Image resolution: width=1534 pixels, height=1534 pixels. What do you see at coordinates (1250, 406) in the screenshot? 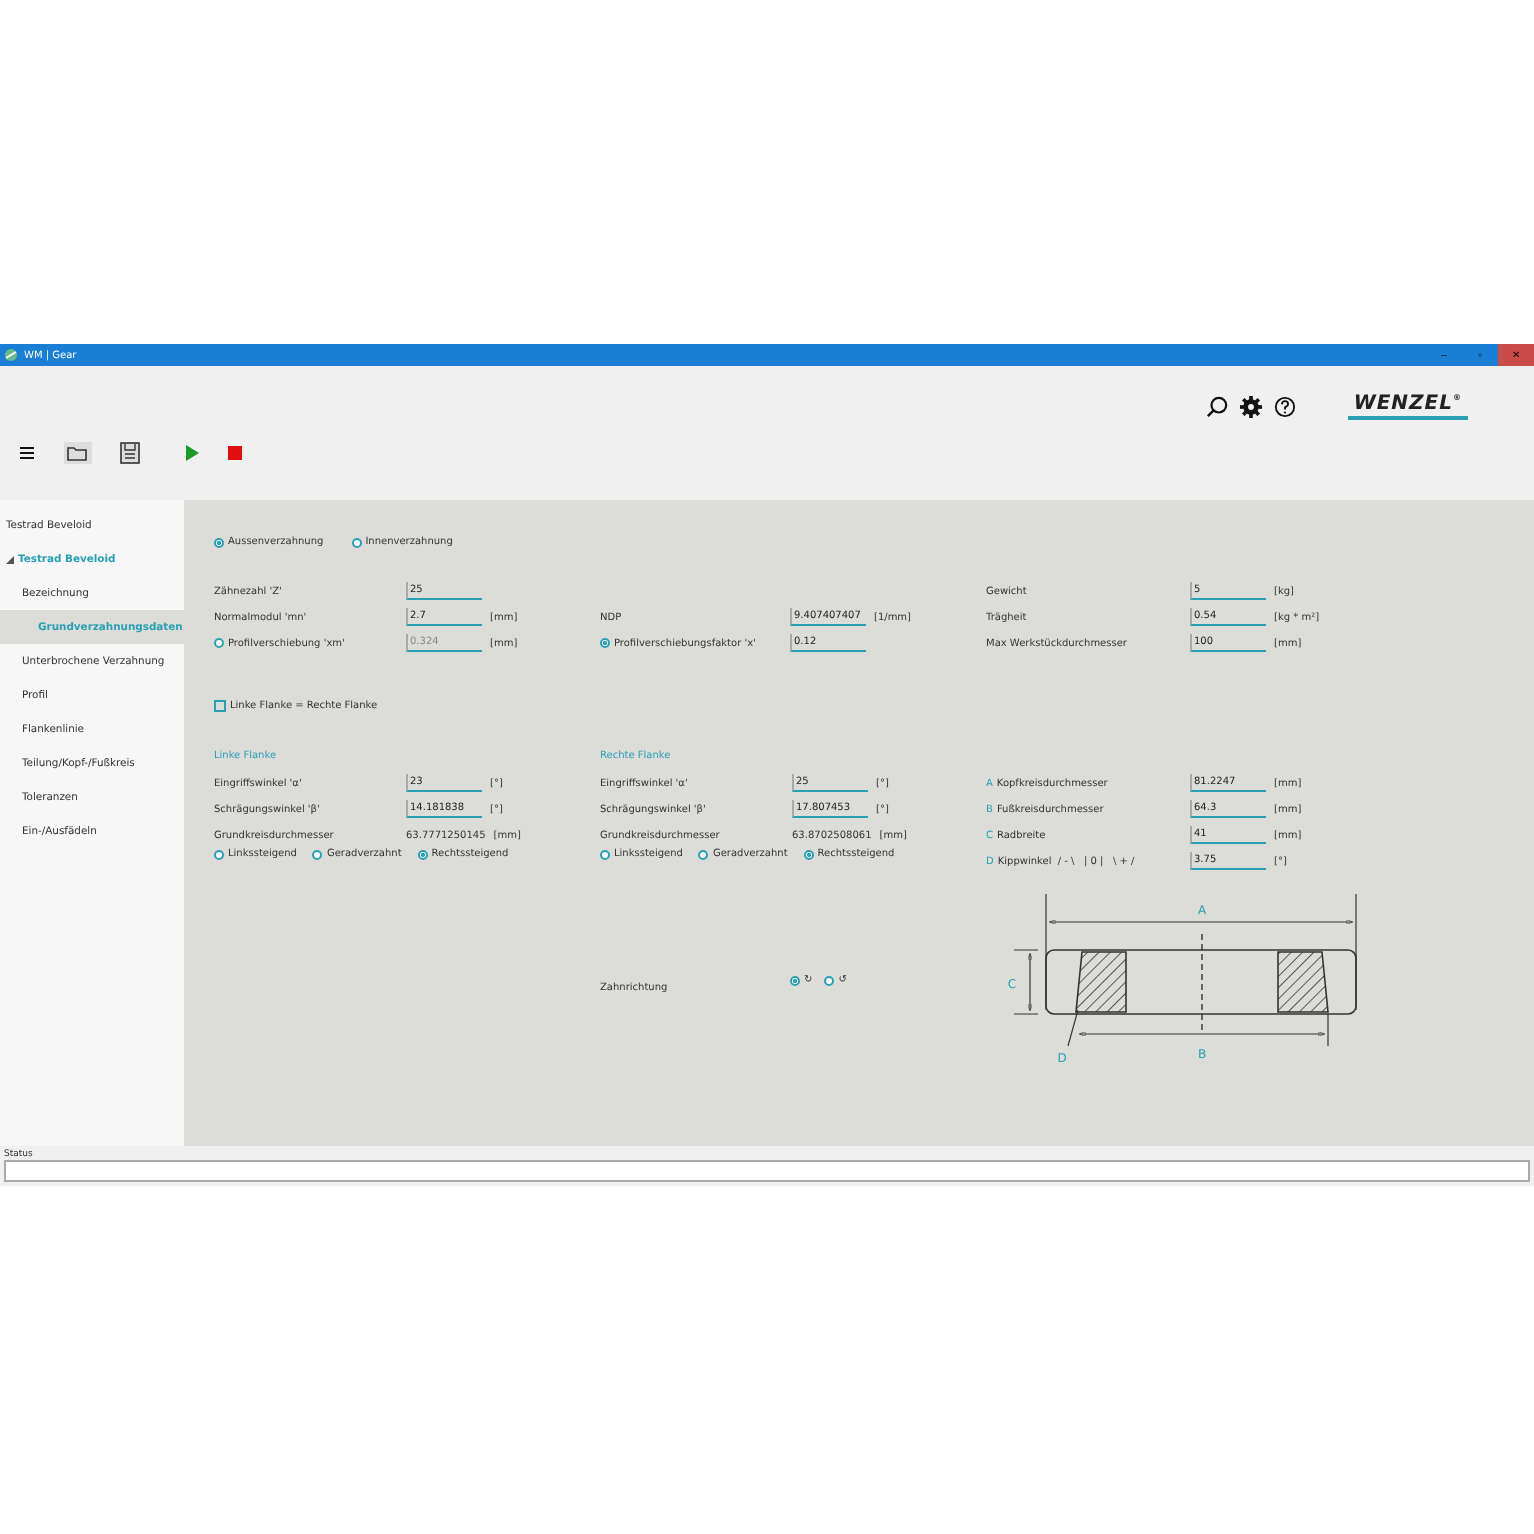
I see `settings-icon` at bounding box center [1250, 406].